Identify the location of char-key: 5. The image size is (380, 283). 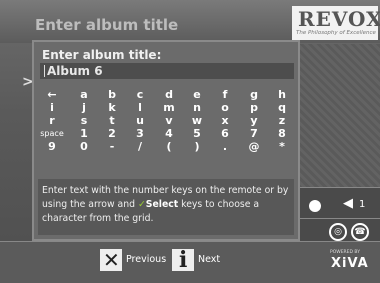
(197, 133).